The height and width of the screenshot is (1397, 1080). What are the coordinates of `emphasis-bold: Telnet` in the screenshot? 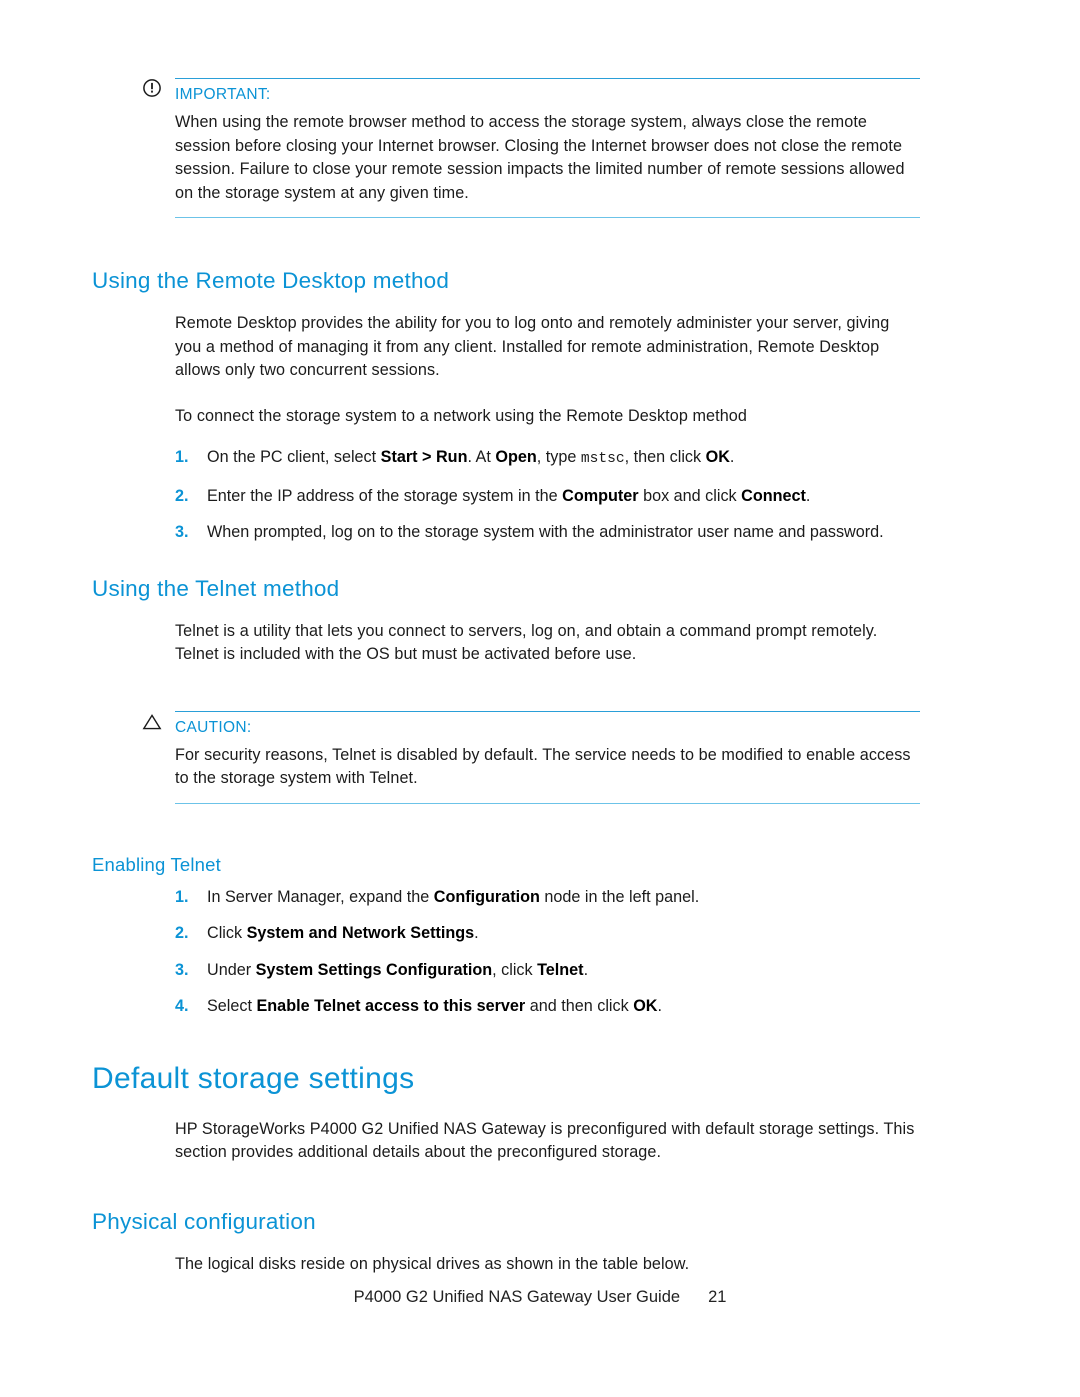 It's located at (560, 969).